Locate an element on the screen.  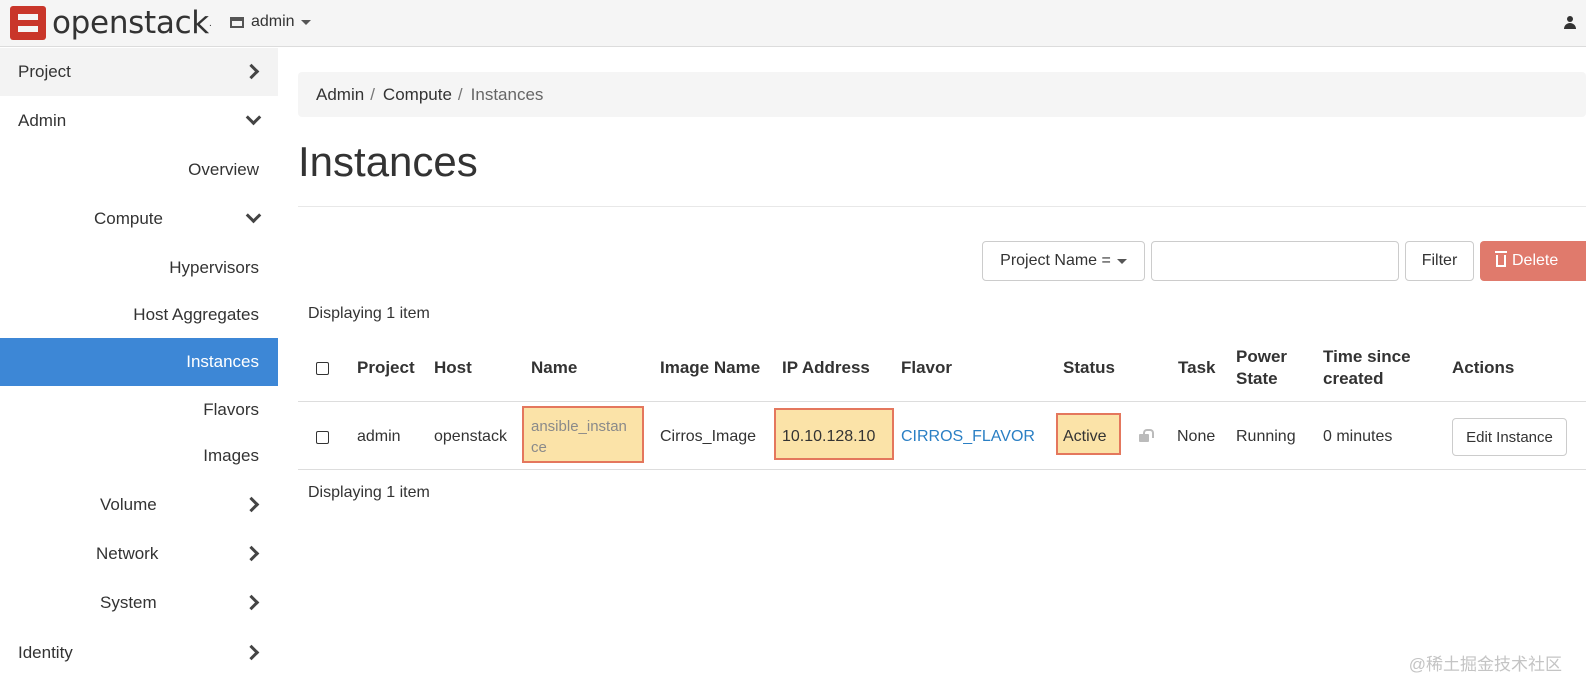
trash-icon is located at coordinates (1501, 259).